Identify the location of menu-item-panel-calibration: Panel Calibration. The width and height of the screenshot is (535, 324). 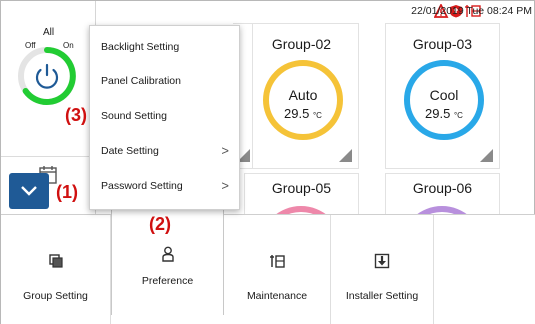
(164, 81).